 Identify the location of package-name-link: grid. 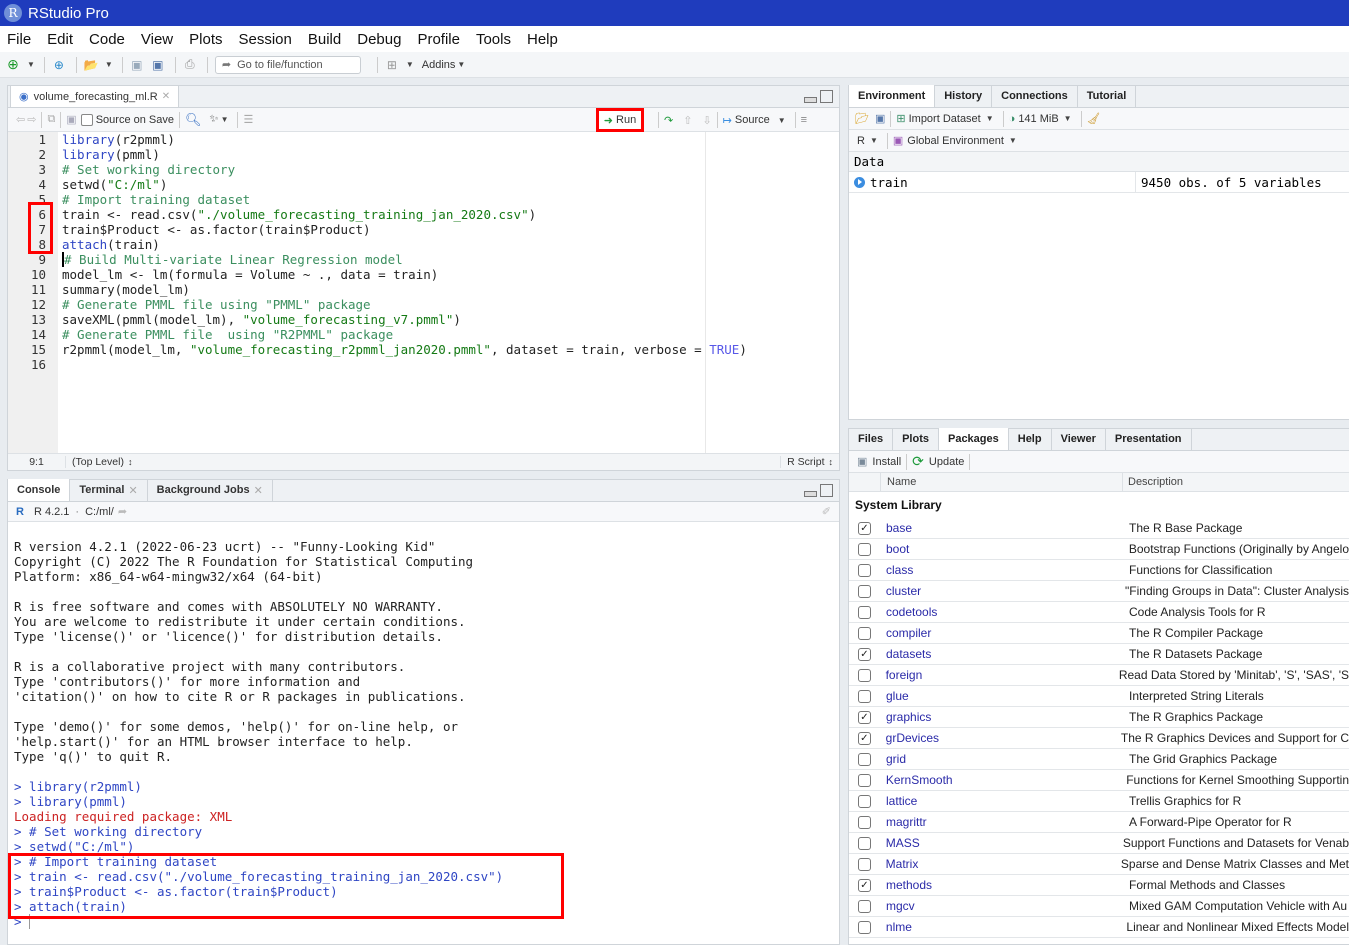
(1007, 759).